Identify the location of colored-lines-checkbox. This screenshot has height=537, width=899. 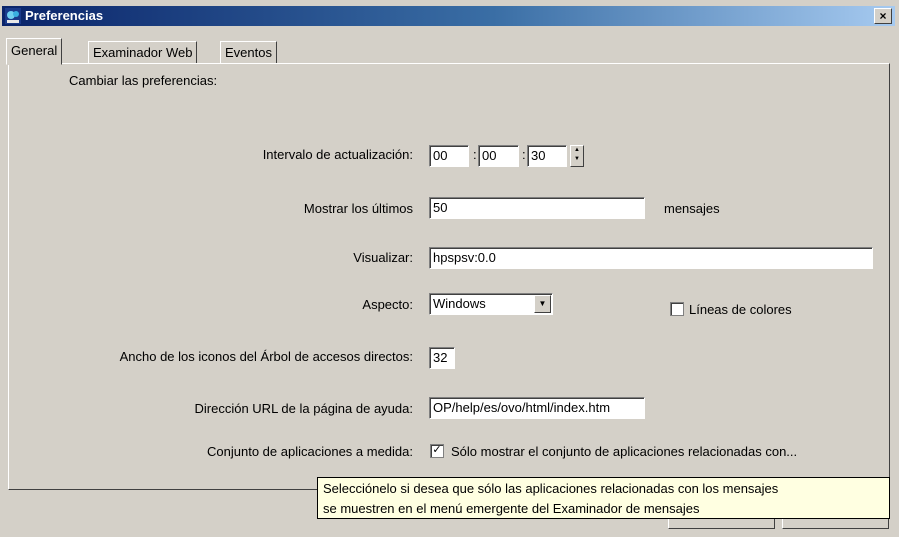
(677, 309).